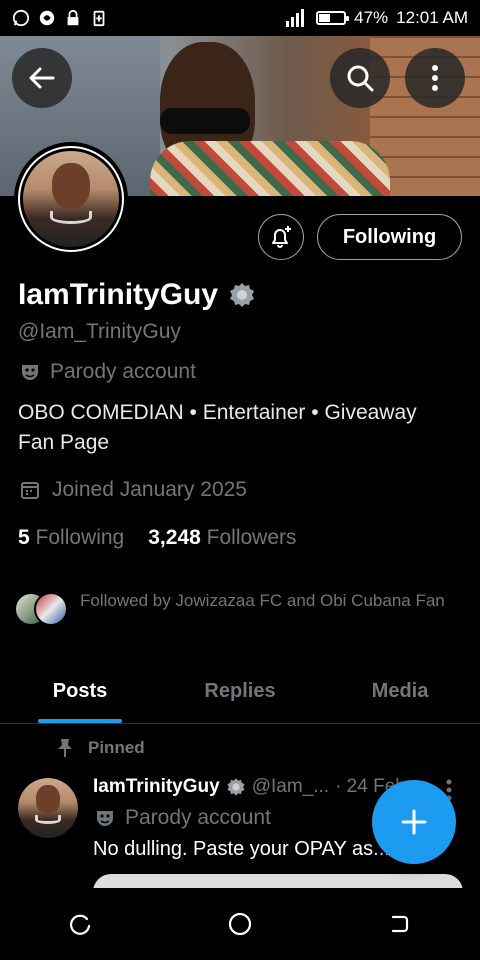 The image size is (480, 960). I want to click on status-bar-system: 47% 12:01 AM, so click(375, 18).